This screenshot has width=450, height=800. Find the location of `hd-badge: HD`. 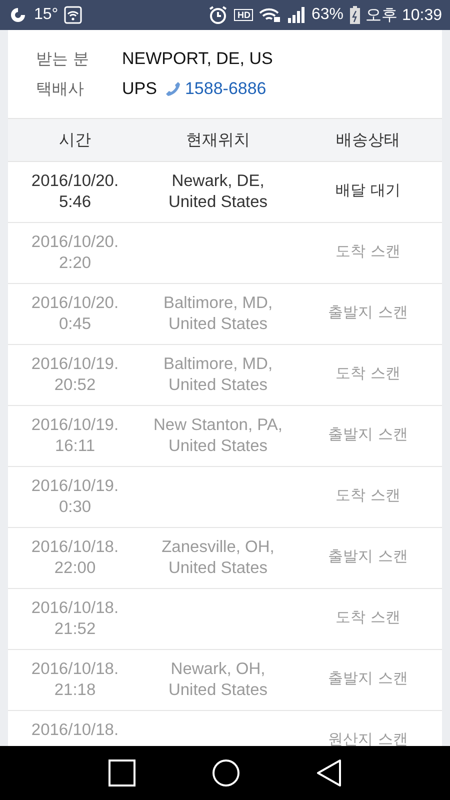

hd-badge: HD is located at coordinates (244, 15).